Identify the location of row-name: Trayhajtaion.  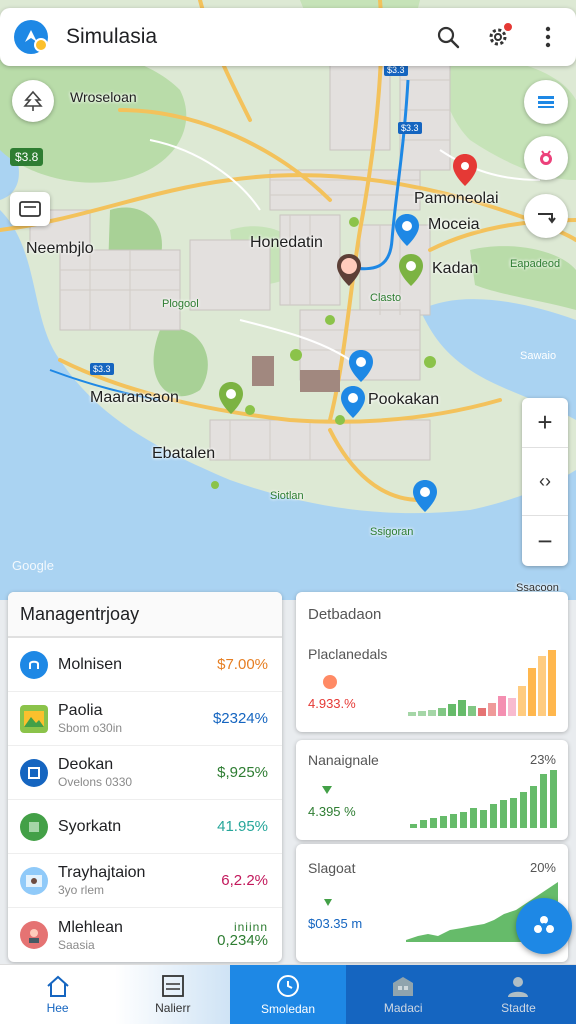
(102, 872).